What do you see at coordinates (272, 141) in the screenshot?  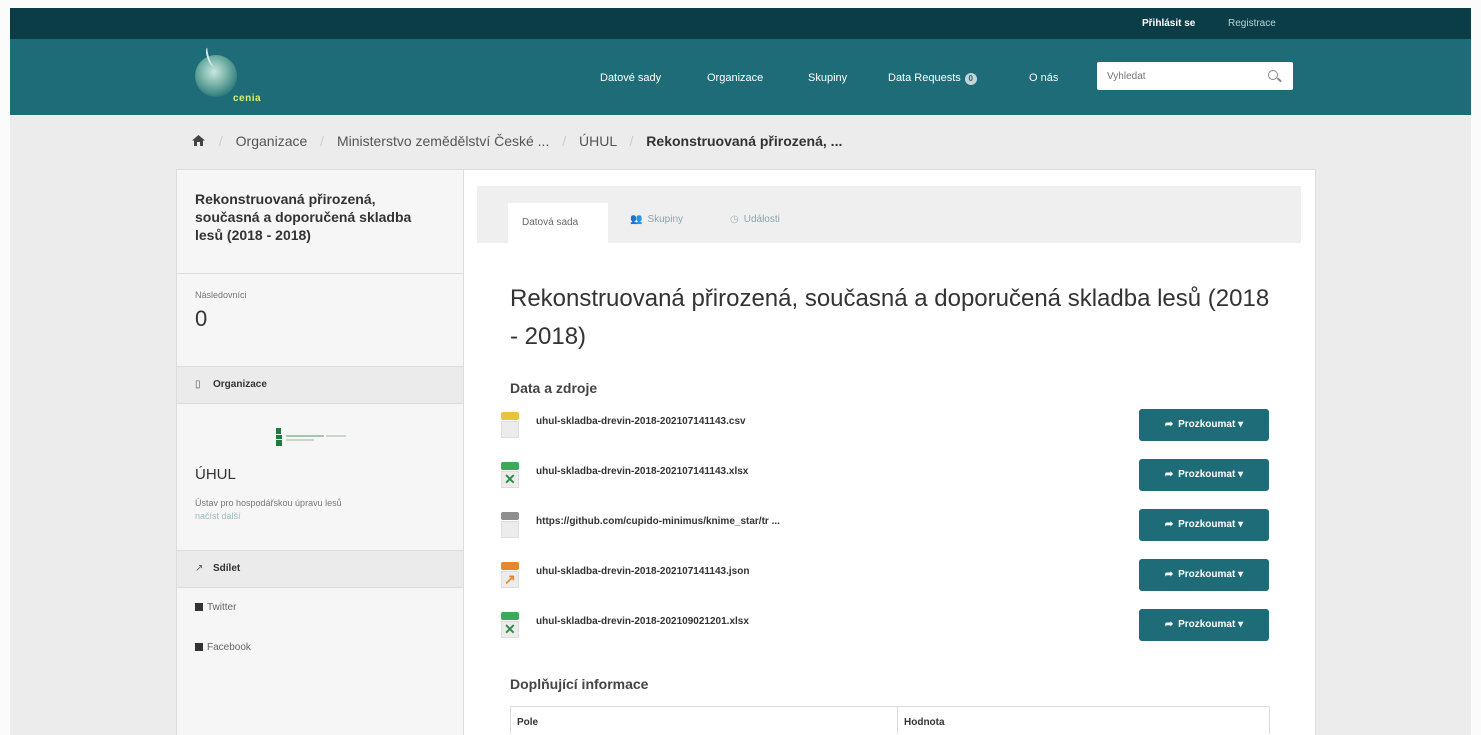 I see `breadcrumb-organizations: Organizace` at bounding box center [272, 141].